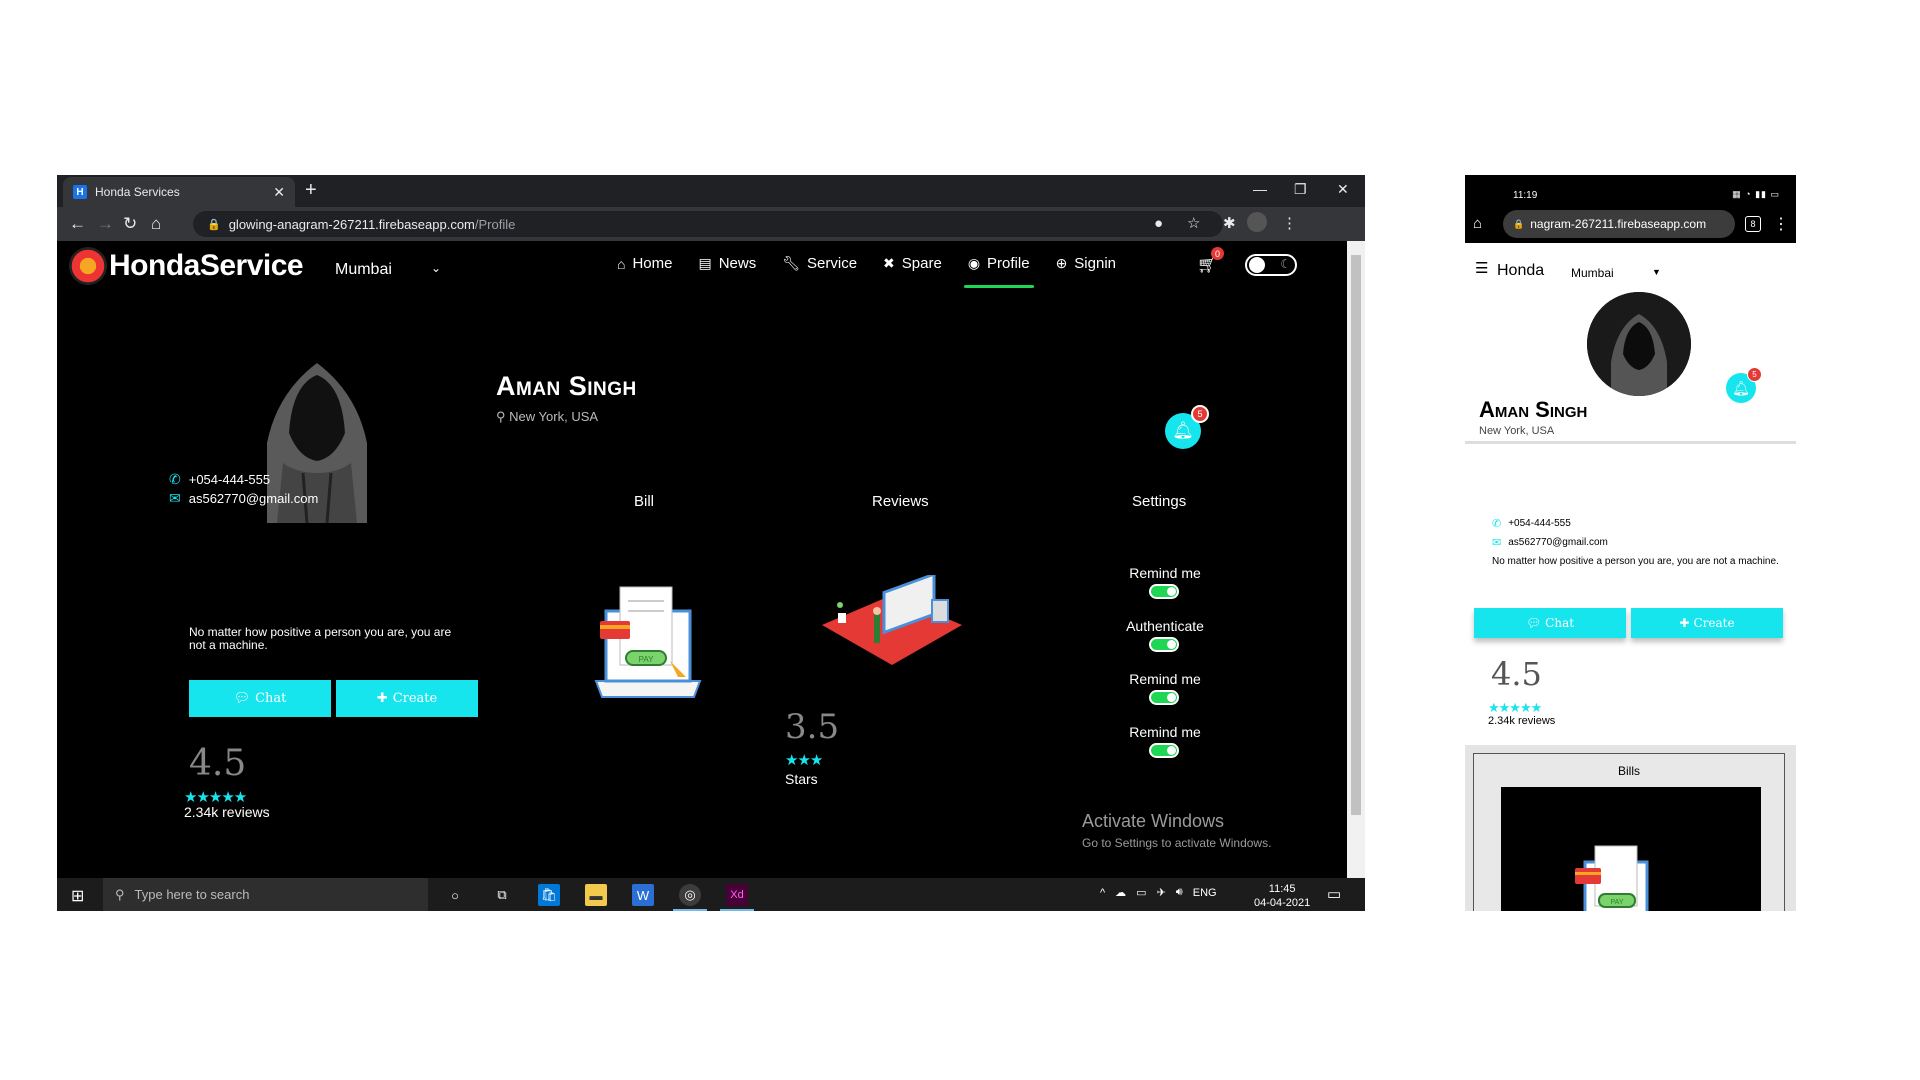 The image size is (1920, 1080). I want to click on mobile-bills-section: Bills PAY, so click(1630, 828).